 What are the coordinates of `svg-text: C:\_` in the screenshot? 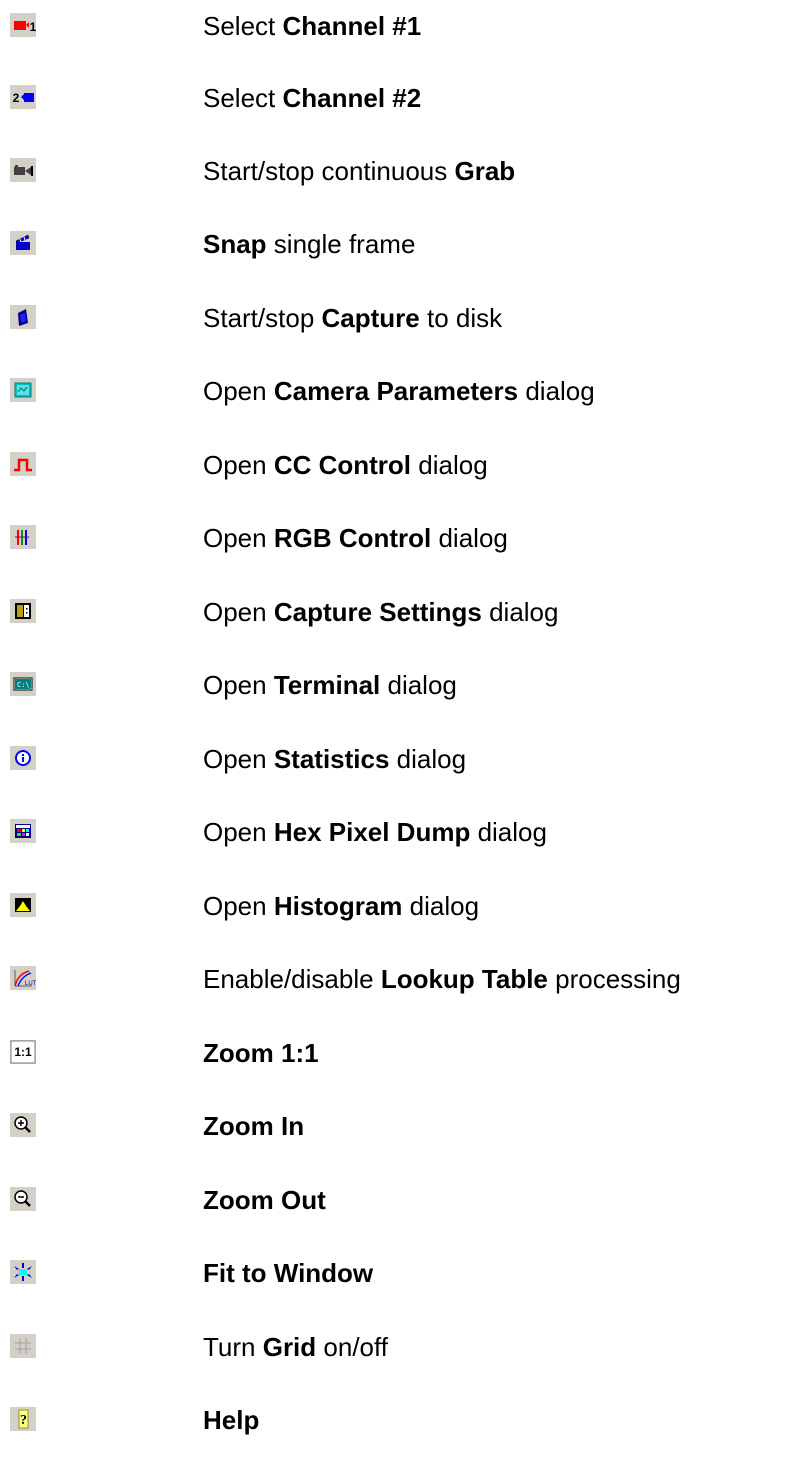 It's located at (26, 685).